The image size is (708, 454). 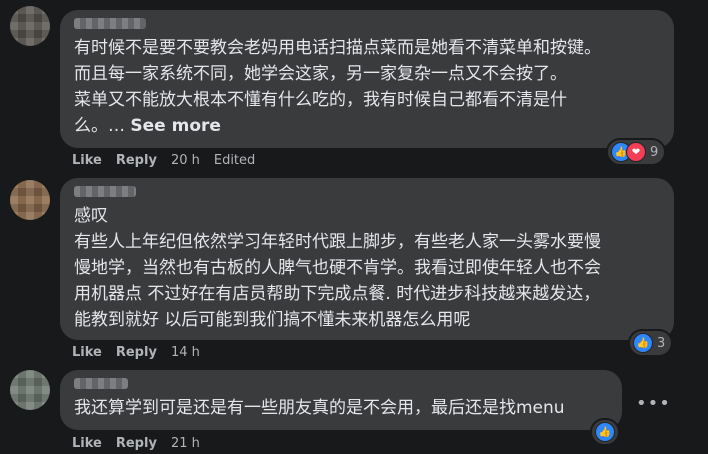 What do you see at coordinates (185, 352) in the screenshot?
I see `timestamp: 14 h` at bounding box center [185, 352].